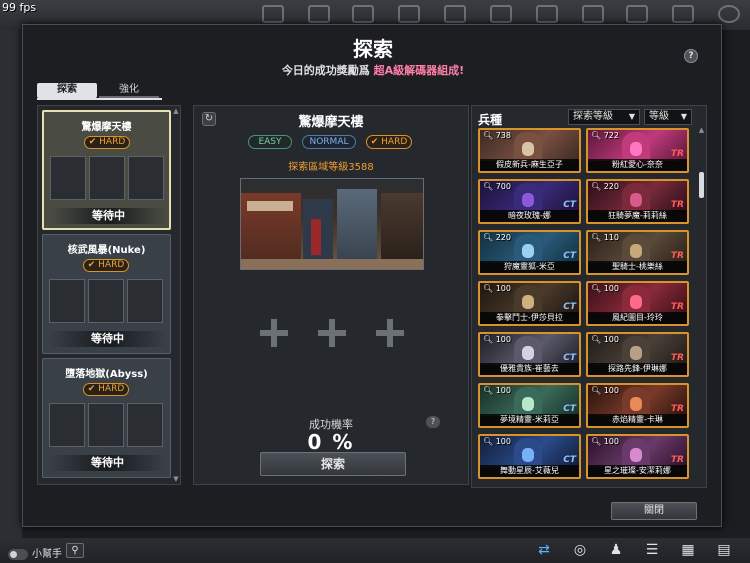  What do you see at coordinates (111, 265) in the screenshot?
I see `stage-difficulty: HARD` at bounding box center [111, 265].